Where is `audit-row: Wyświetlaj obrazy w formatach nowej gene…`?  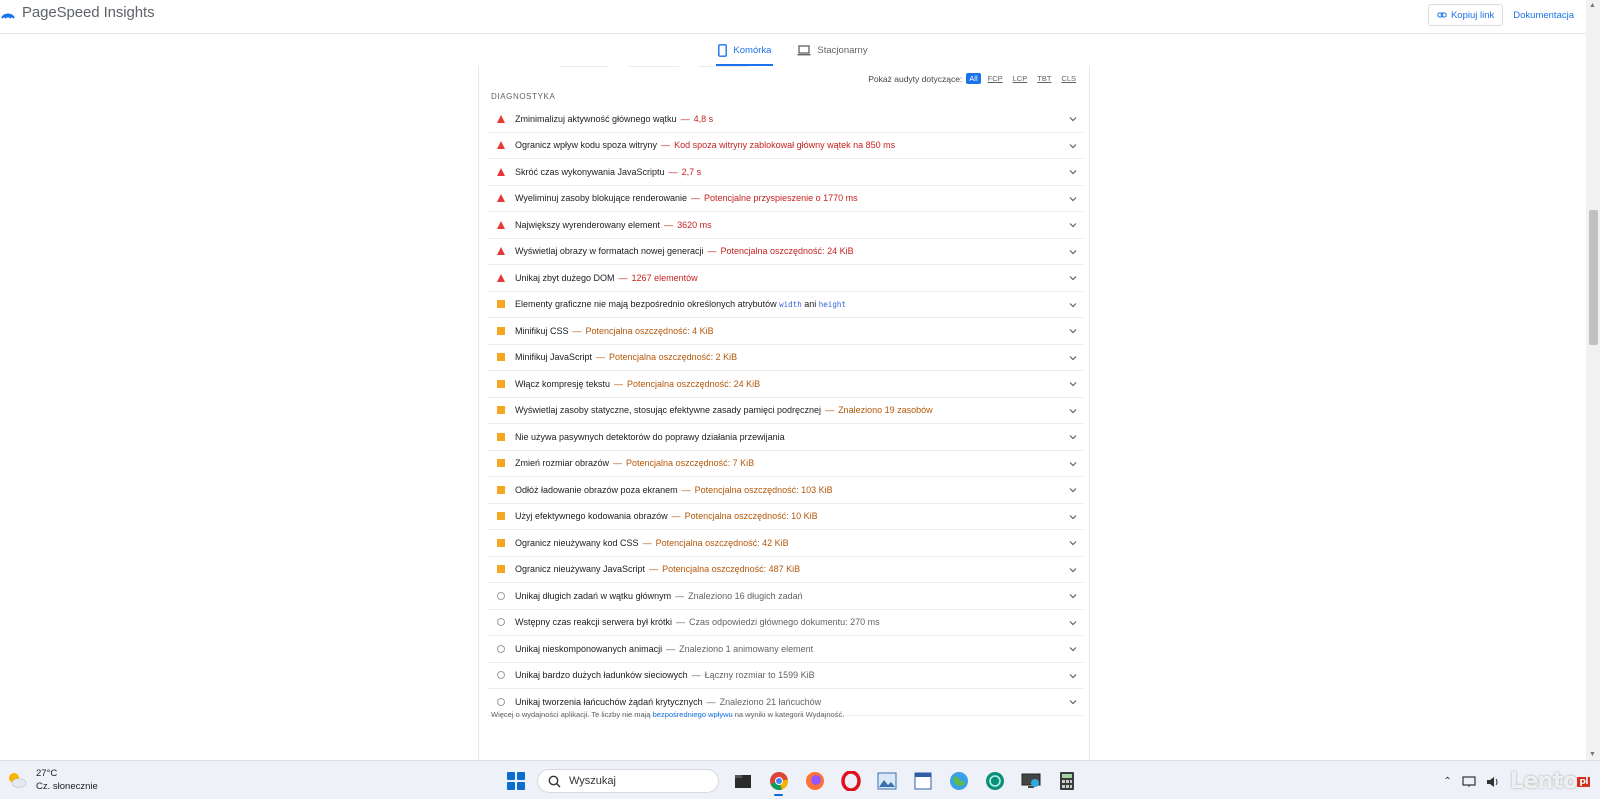 audit-row: Wyświetlaj obrazy w formatach nowej gene… is located at coordinates (785, 252).